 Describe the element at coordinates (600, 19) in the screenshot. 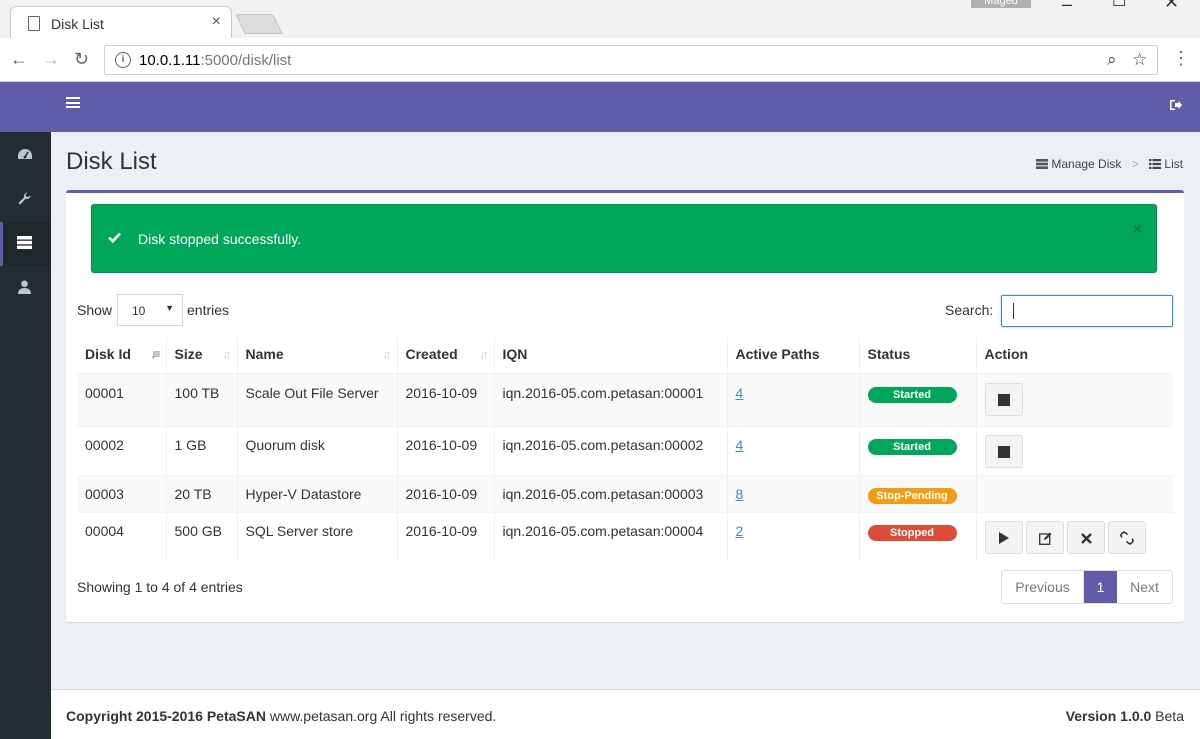

I see `browser-tabstrip: Disk List × Maged – ☐ ✕` at that location.